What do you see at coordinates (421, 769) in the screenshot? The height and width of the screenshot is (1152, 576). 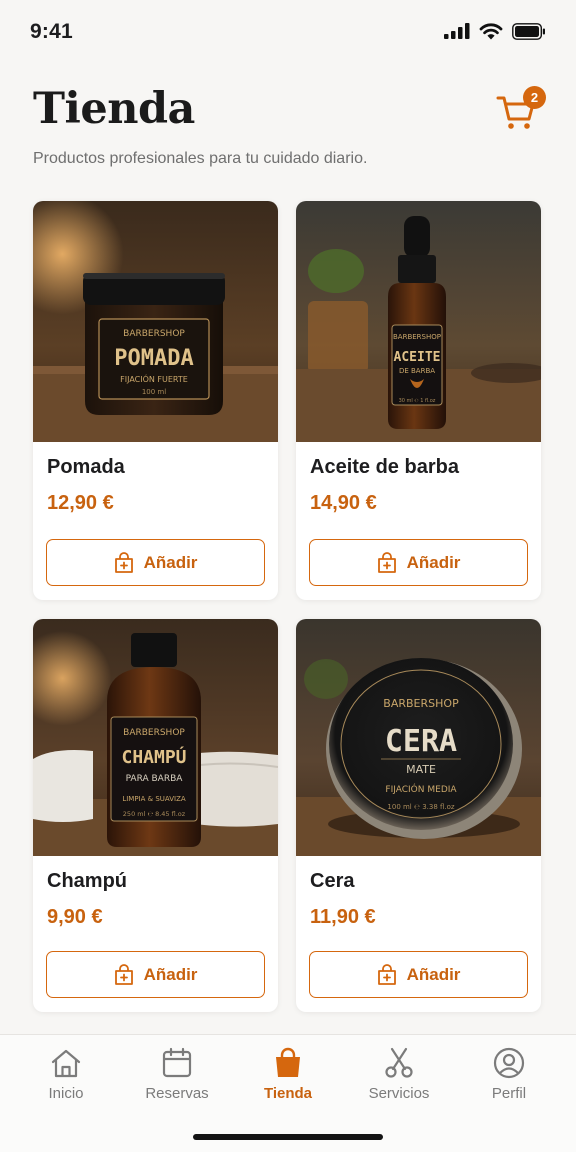 I see `cera-label-sub: MATE` at bounding box center [421, 769].